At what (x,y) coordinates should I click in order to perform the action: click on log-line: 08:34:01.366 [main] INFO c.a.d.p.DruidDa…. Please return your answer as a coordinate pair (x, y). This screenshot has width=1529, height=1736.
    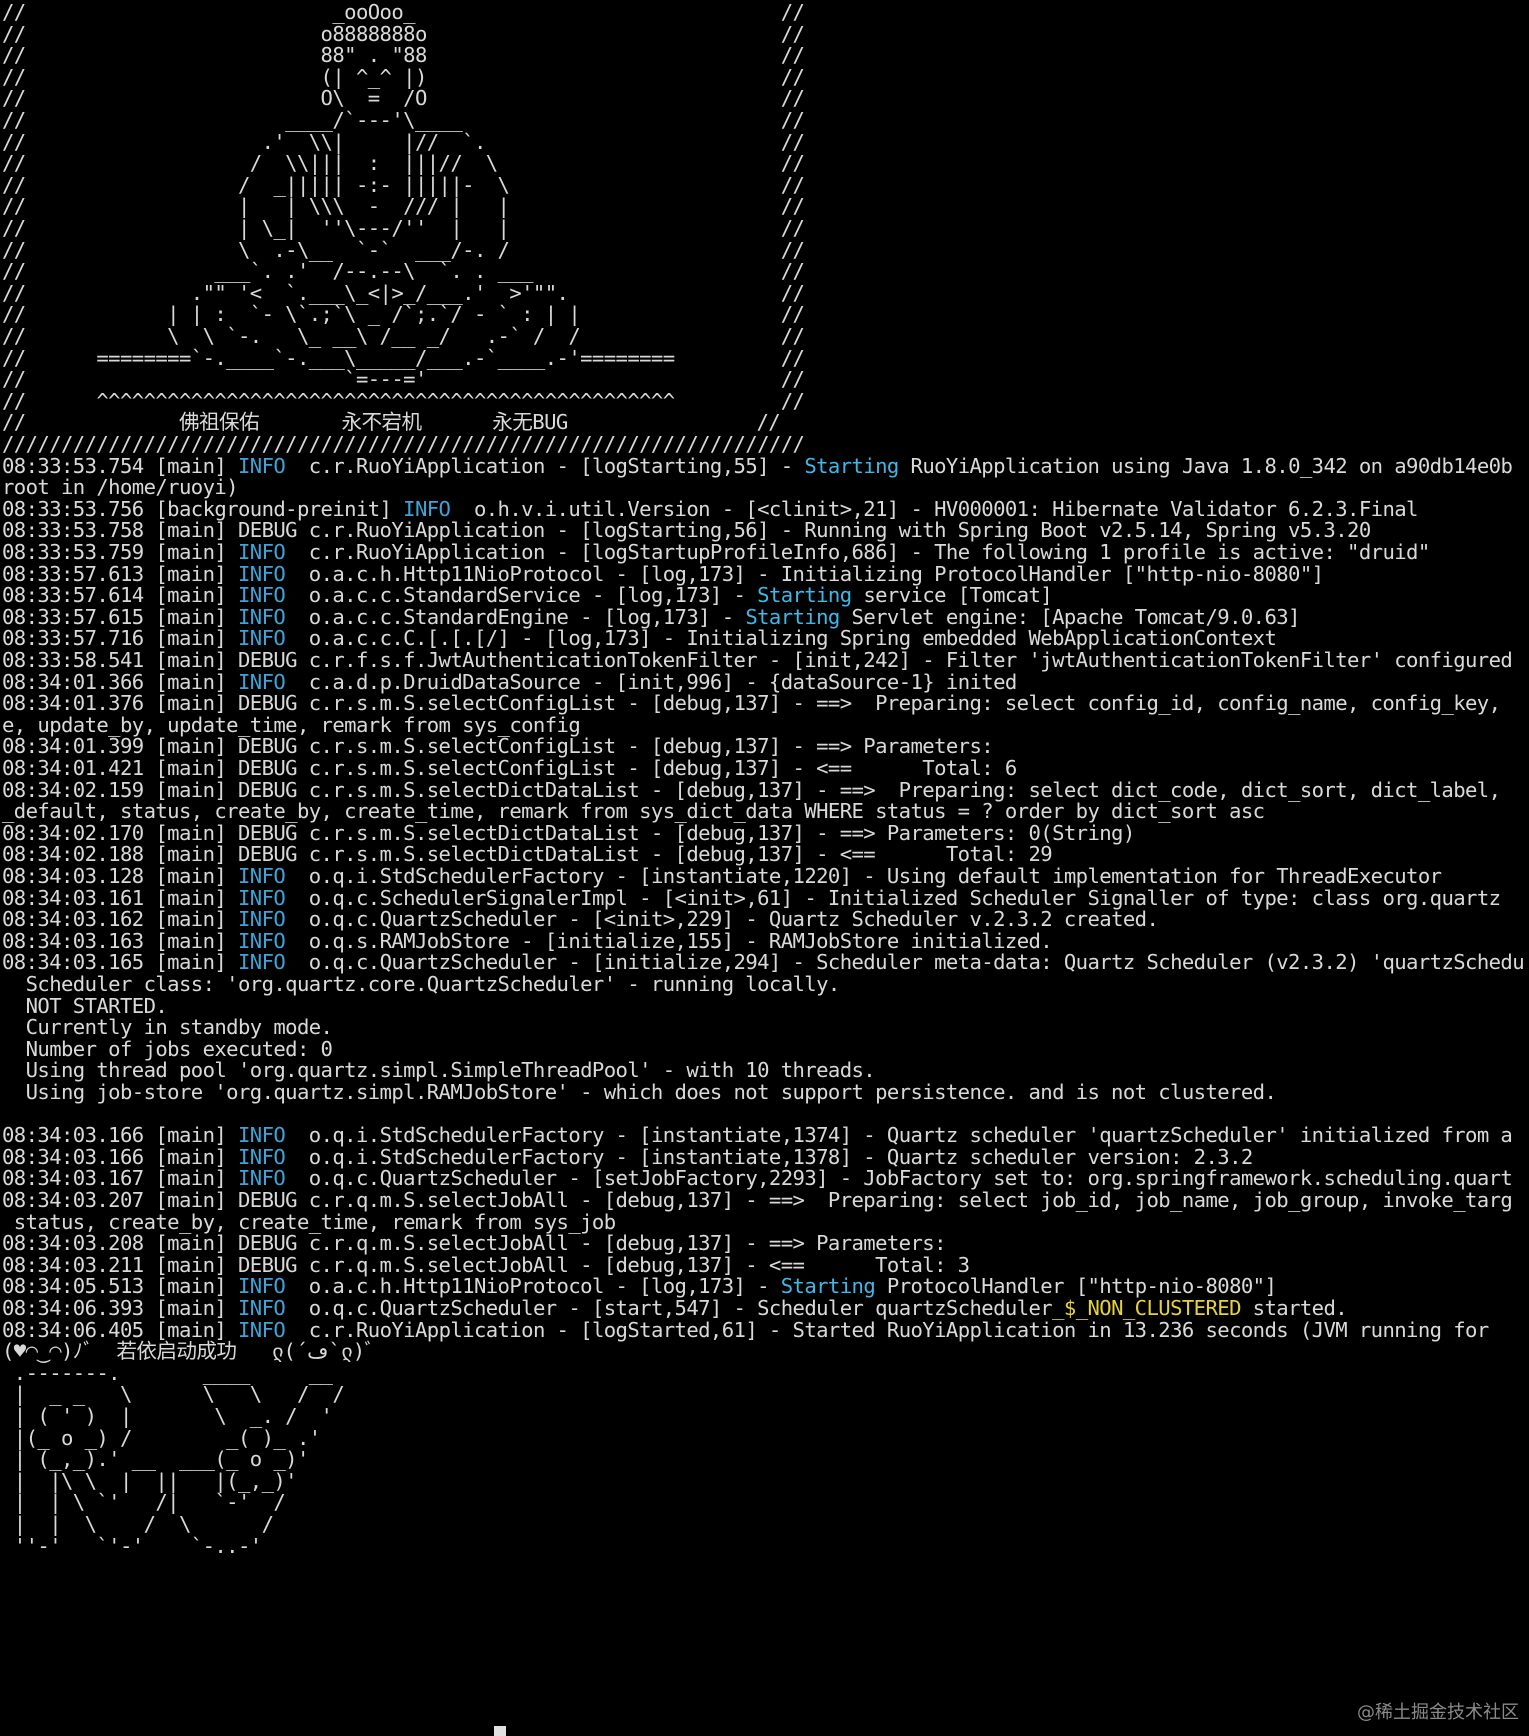
    Looking at the image, I should click on (509, 682).